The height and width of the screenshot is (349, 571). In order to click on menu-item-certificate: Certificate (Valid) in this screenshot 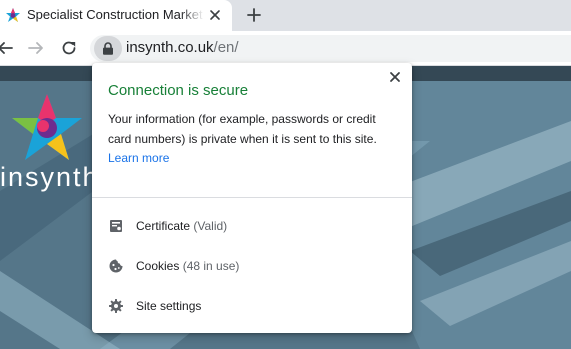, I will do `click(252, 226)`.